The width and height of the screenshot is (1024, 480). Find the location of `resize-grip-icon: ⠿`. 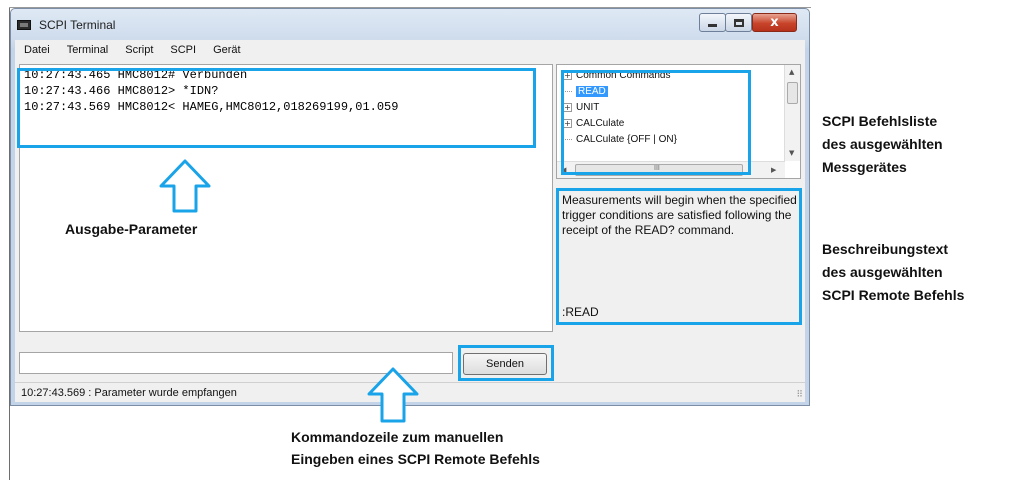

resize-grip-icon: ⠿ is located at coordinates (799, 394).